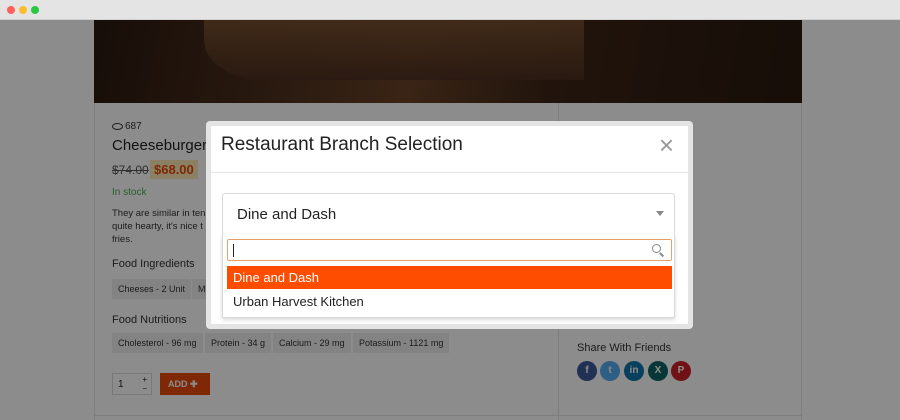 The width and height of the screenshot is (900, 420). What do you see at coordinates (448, 214) in the screenshot?
I see `branch-select: Dine and Dash` at bounding box center [448, 214].